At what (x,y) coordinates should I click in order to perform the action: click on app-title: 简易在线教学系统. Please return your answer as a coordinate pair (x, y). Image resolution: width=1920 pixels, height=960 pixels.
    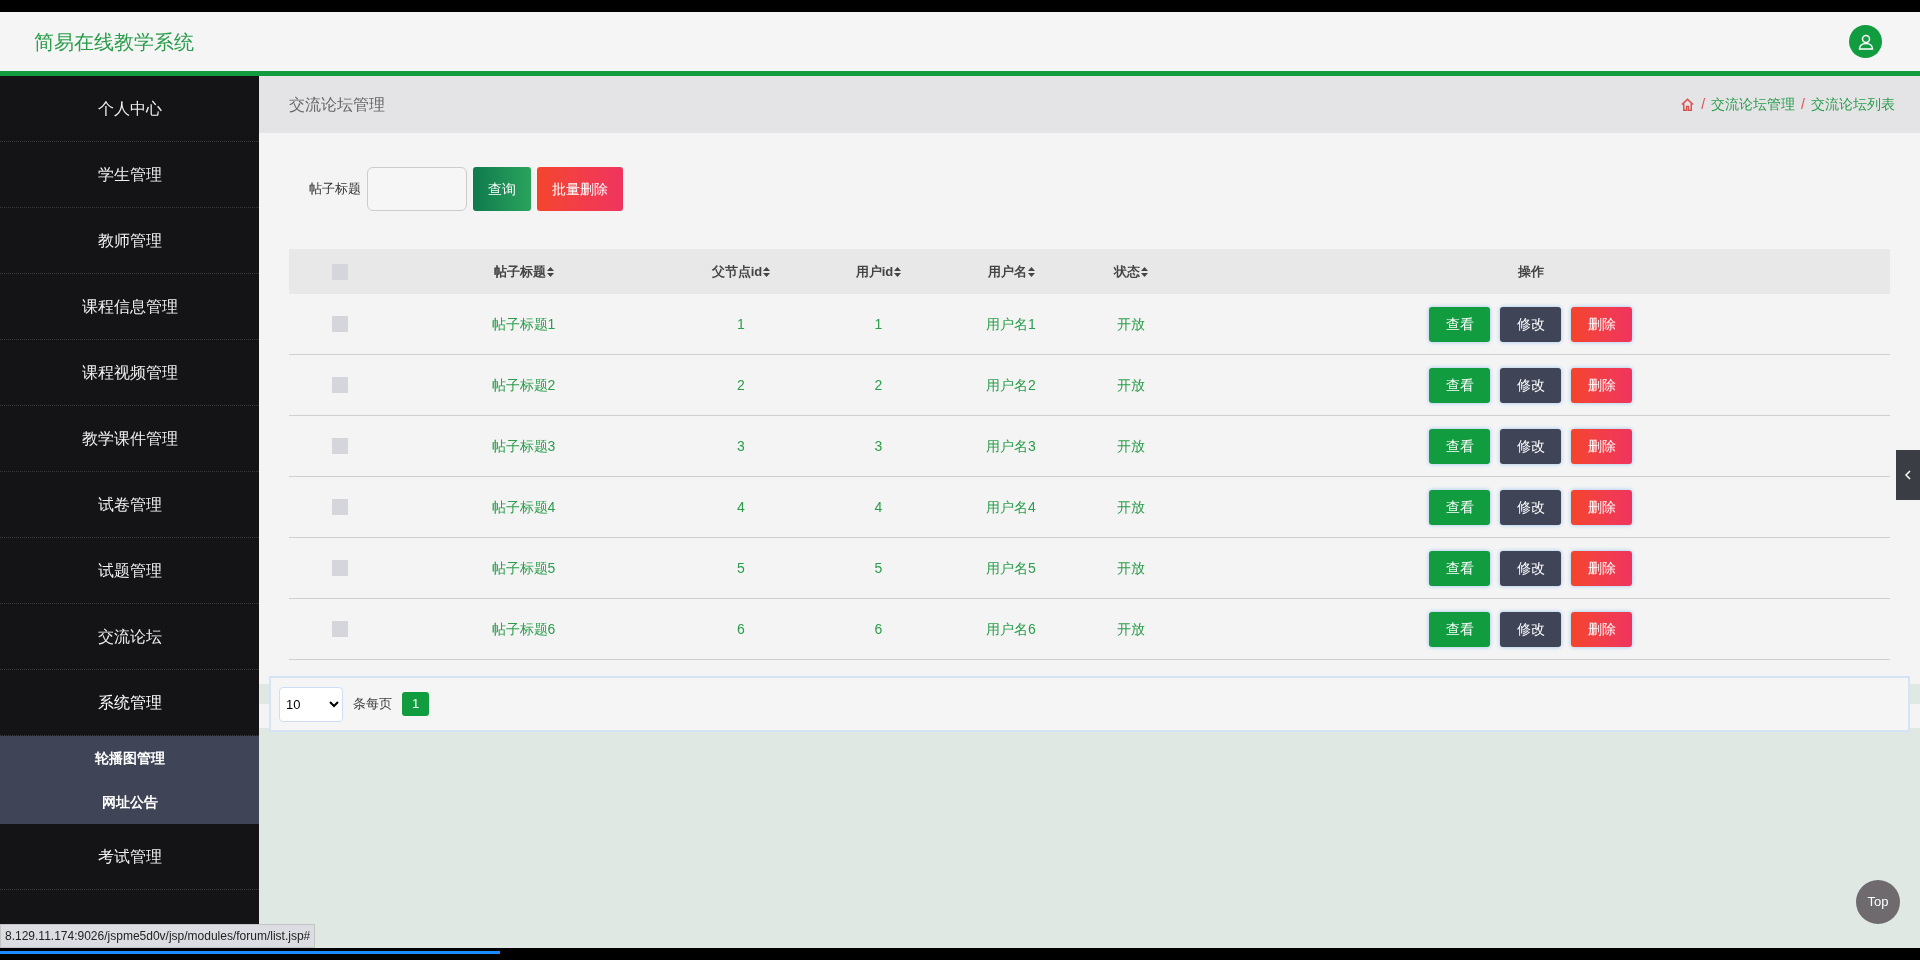
    Looking at the image, I should click on (114, 42).